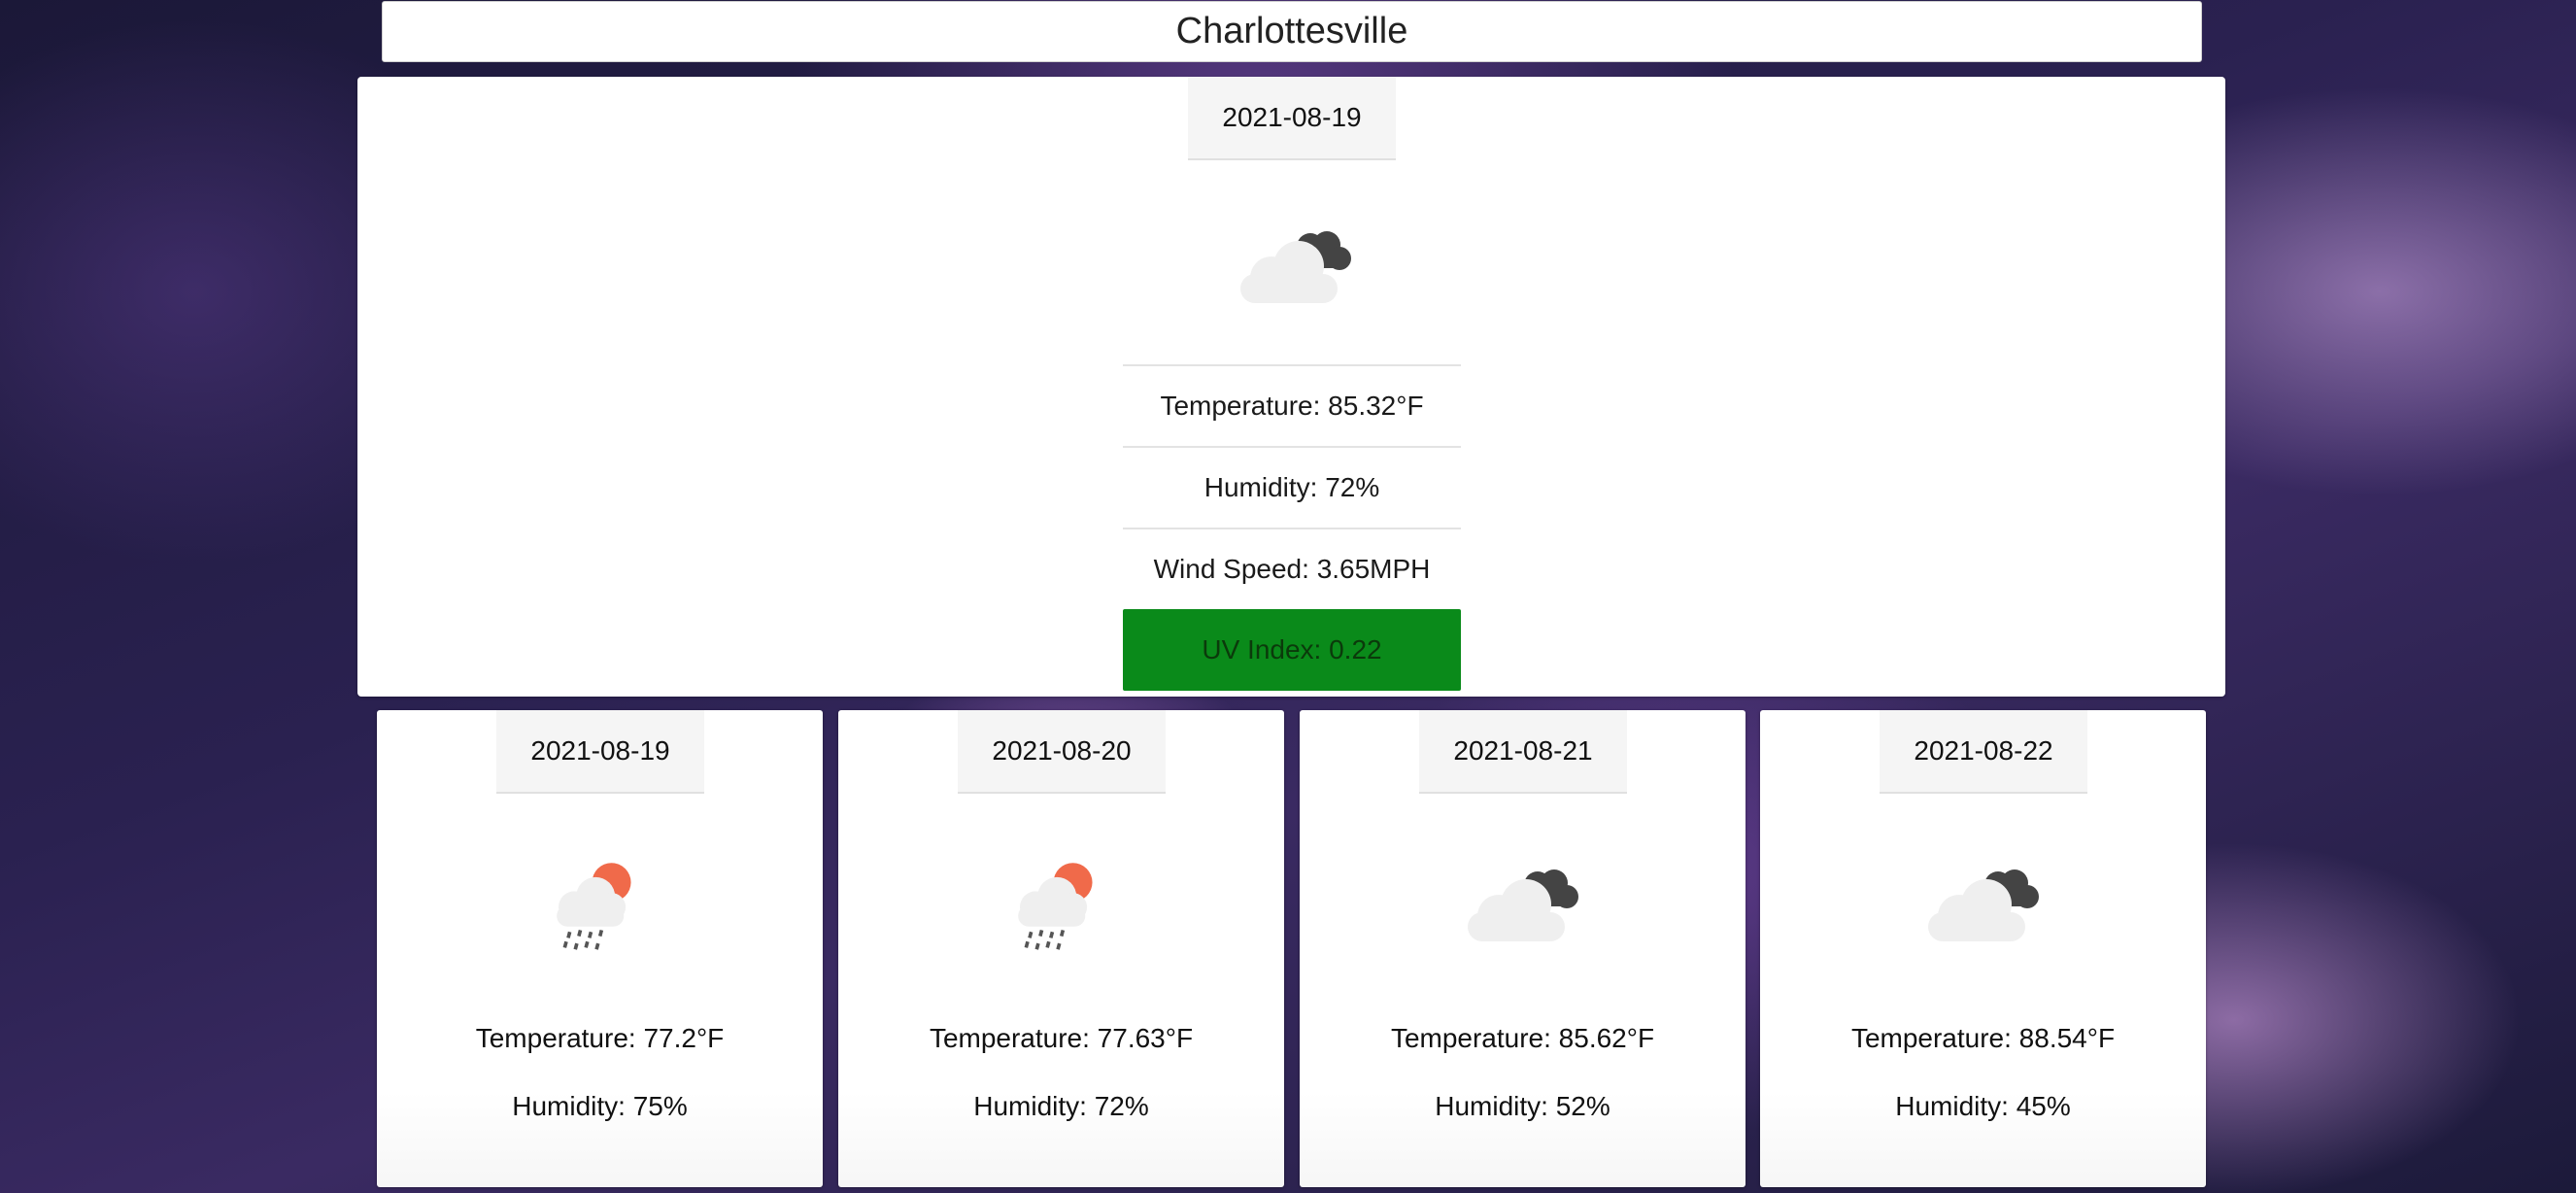  What do you see at coordinates (1061, 1038) in the screenshot?
I see `forecast-temperature: Temperature: 77.63°F` at bounding box center [1061, 1038].